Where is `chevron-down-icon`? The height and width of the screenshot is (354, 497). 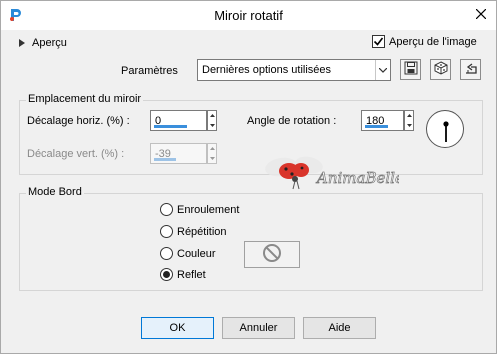 chevron-down-icon is located at coordinates (382, 70).